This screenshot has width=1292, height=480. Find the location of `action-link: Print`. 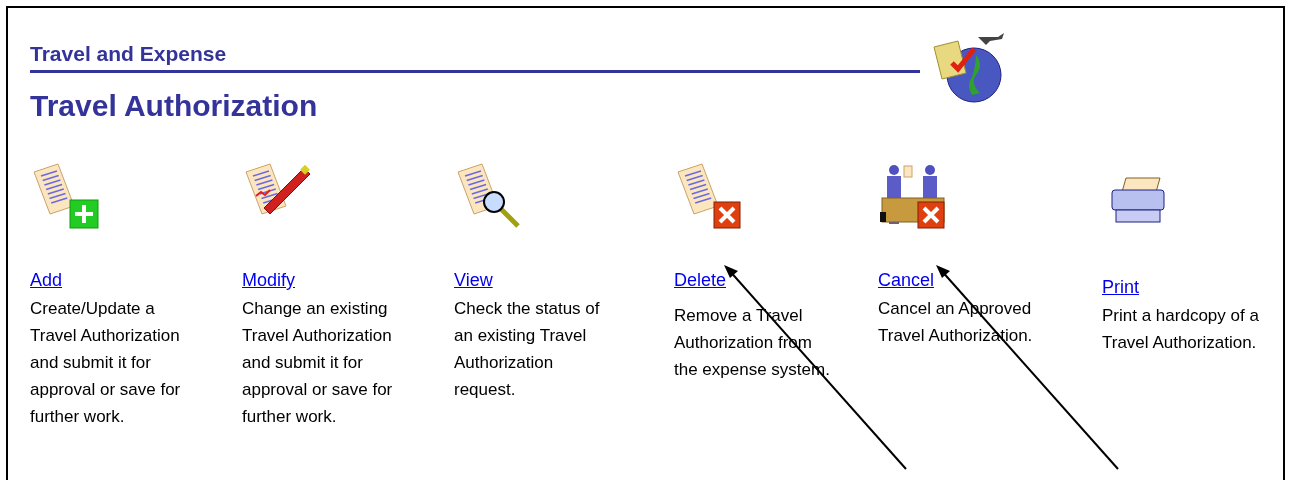

action-link: Print is located at coordinates (1120, 287).